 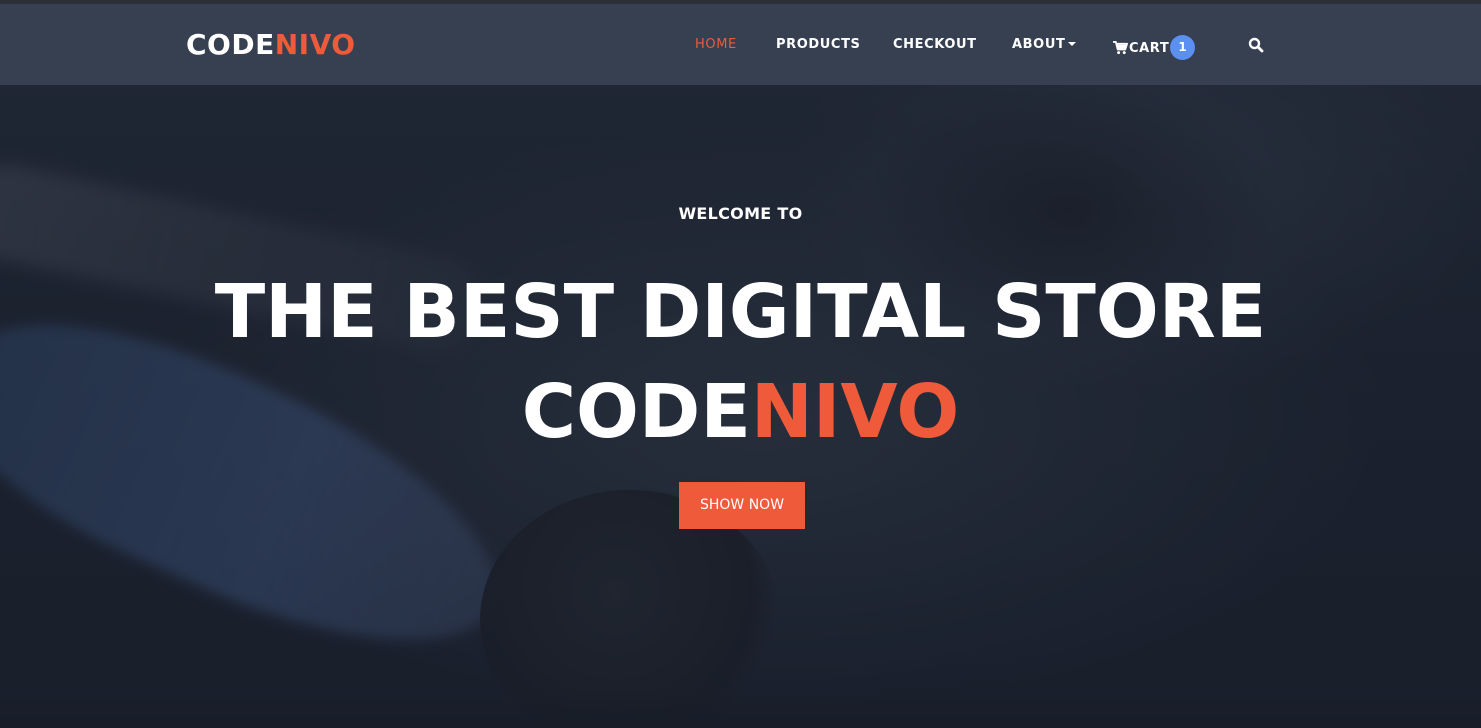 I want to click on nav-item-cart: CART 1, so click(x=1154, y=47).